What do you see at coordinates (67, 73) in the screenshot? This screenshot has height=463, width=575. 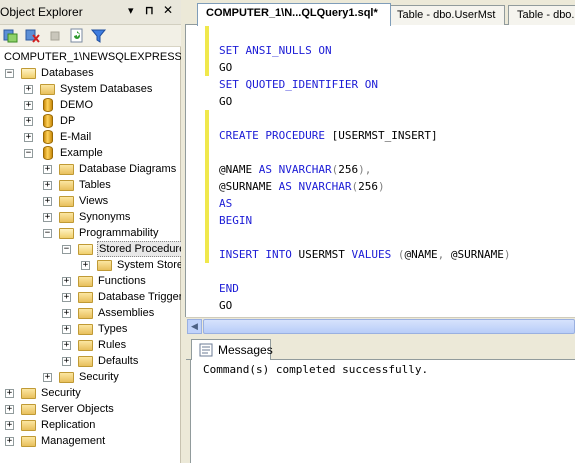 I see `tree-node-label: Databases` at bounding box center [67, 73].